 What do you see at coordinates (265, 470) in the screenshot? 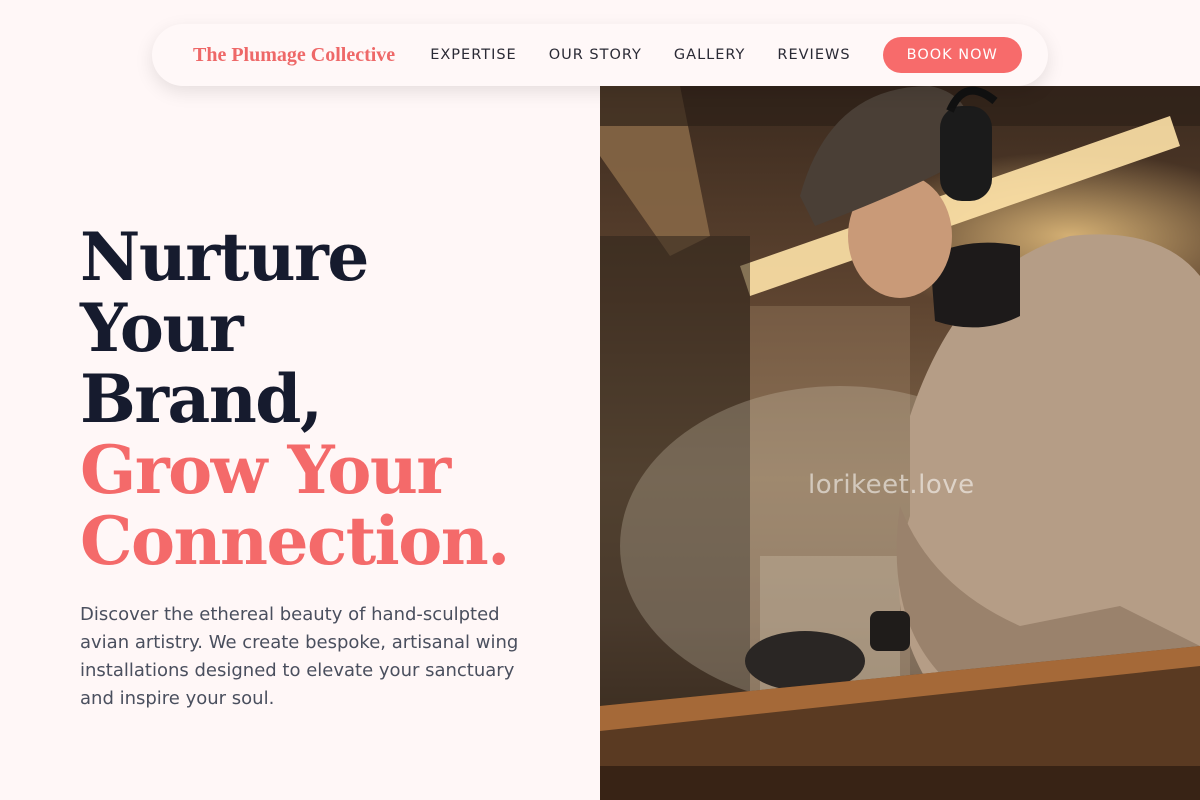
I see `headline-line-3: Grow Your` at bounding box center [265, 470].